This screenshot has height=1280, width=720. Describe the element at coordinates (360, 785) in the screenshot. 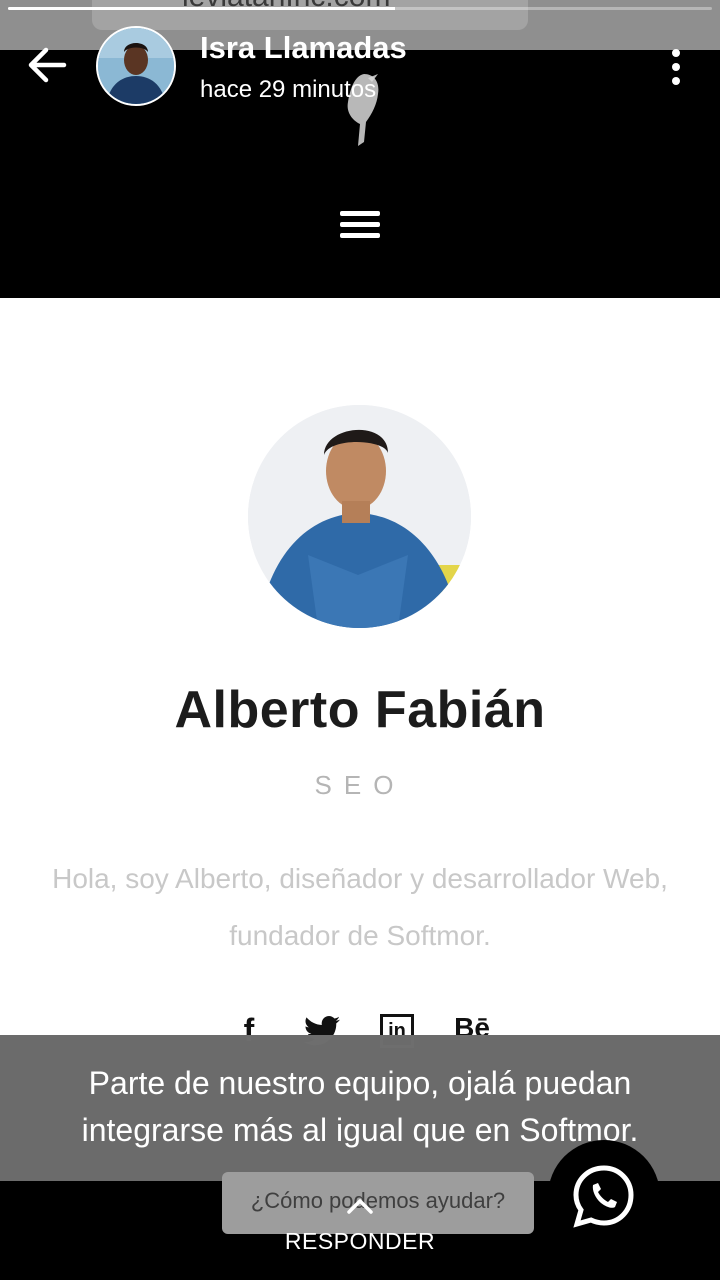

I see `profile-role: SEO` at that location.